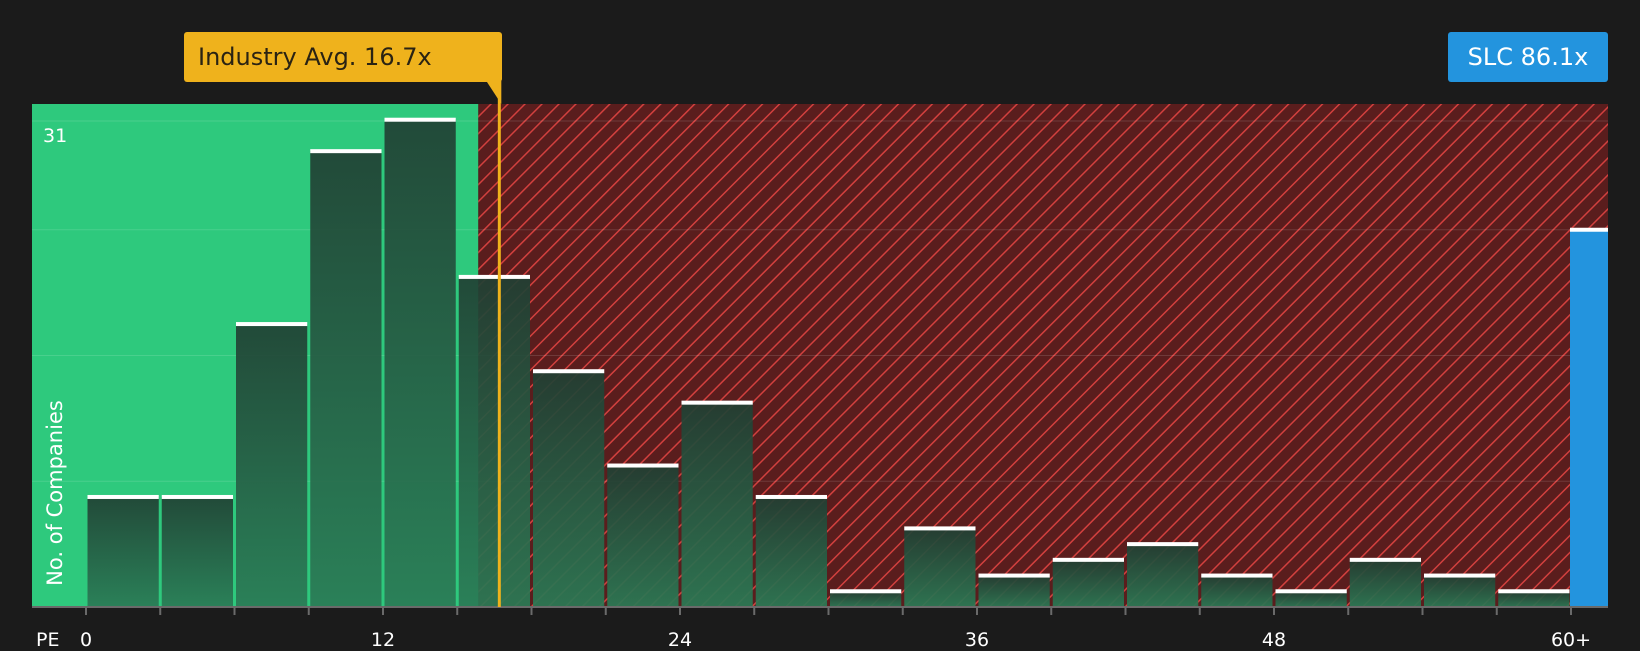 The image size is (1640, 651). Describe the element at coordinates (343, 57) in the screenshot. I see `industry-average-callout: Industry Avg. 16.7x` at that location.